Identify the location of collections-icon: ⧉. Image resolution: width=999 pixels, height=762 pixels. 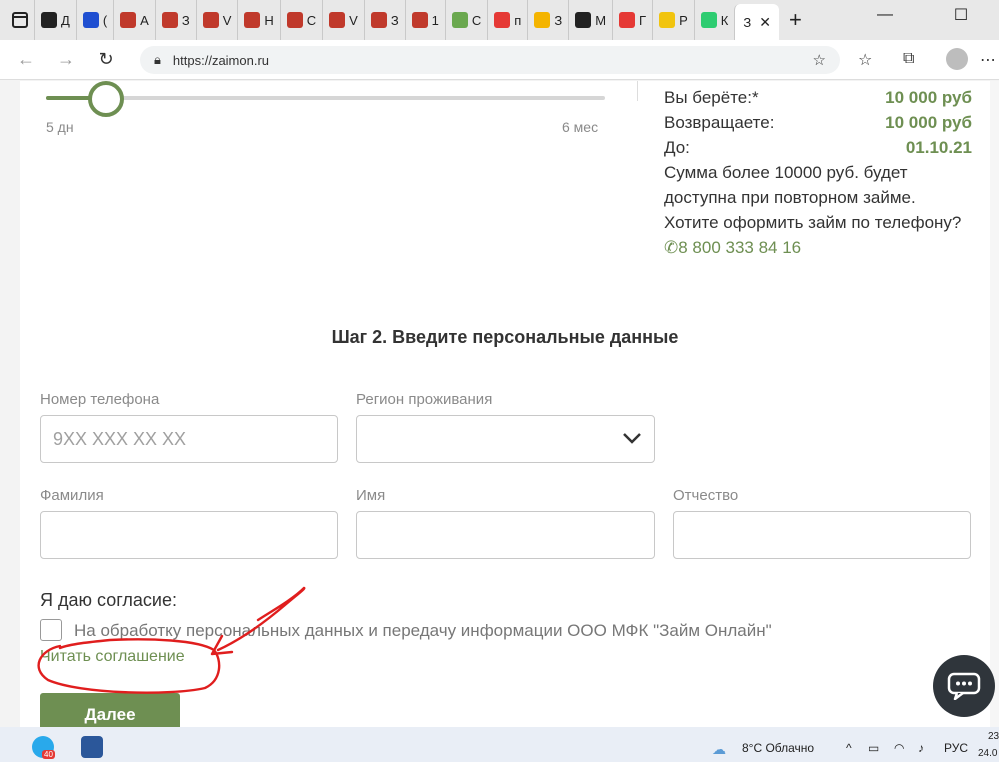
(908, 59).